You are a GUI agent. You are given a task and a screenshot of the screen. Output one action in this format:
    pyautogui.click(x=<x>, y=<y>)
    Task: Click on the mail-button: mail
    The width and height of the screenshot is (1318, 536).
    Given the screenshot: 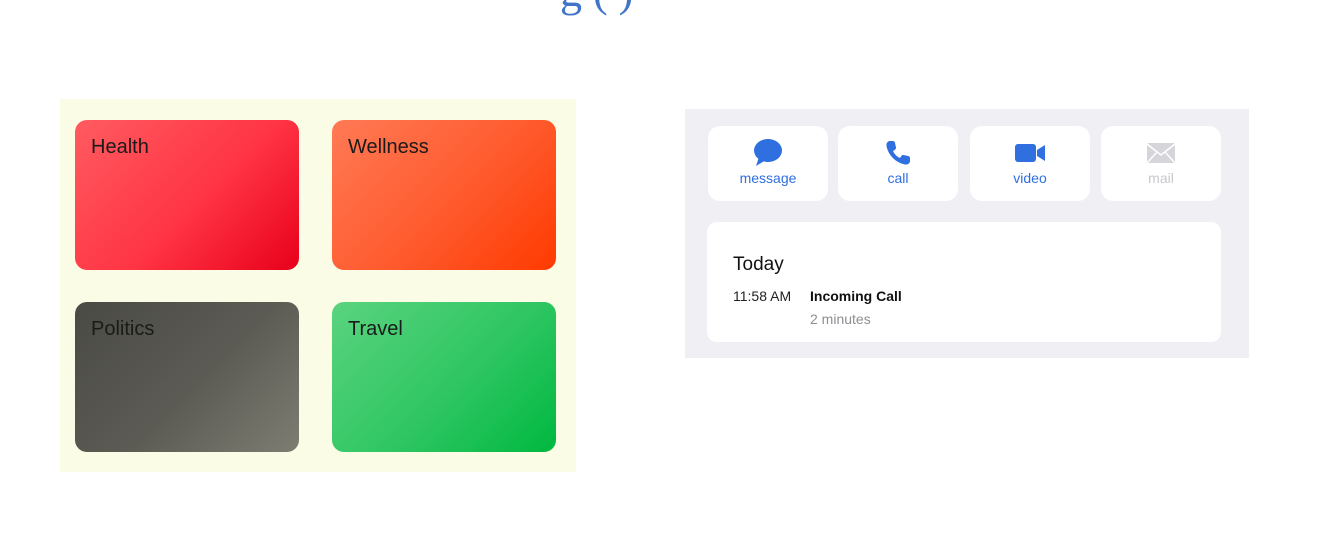 What is the action you would take?
    pyautogui.click(x=1161, y=163)
    